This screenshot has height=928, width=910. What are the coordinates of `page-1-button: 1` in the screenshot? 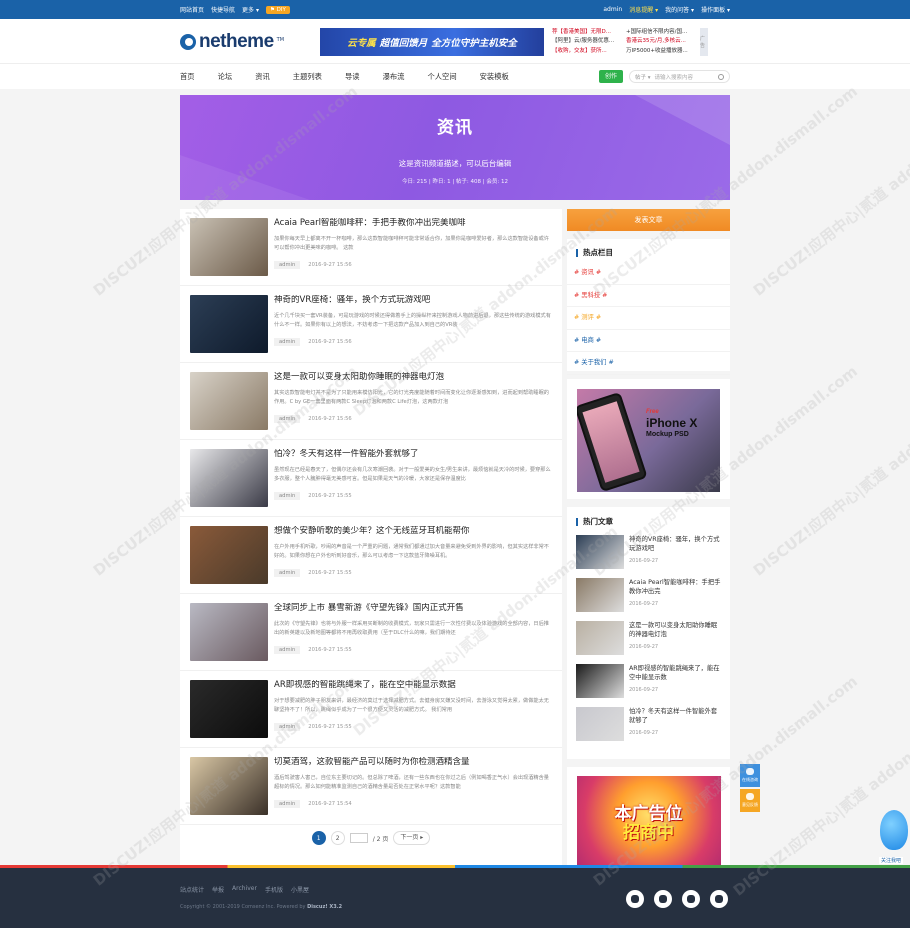 It's located at (318, 838).